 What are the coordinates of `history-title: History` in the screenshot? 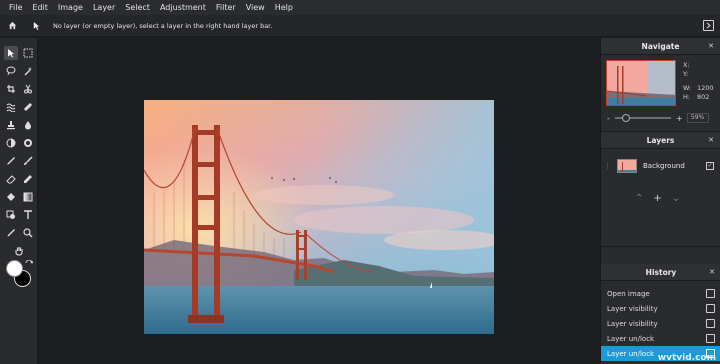 It's located at (661, 272).